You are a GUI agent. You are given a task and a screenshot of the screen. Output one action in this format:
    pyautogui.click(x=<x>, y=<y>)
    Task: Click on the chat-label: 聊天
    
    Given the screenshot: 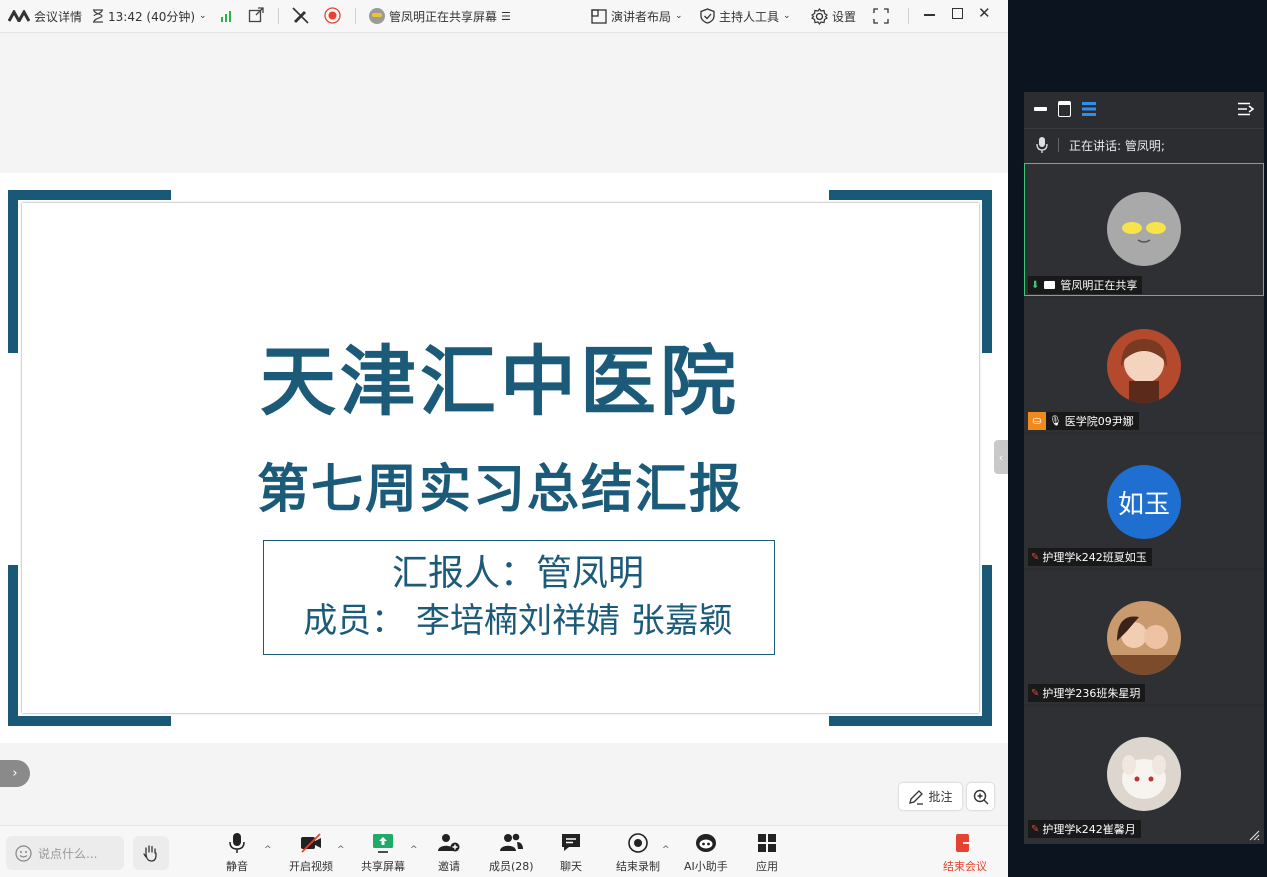 What is the action you would take?
    pyautogui.click(x=571, y=866)
    